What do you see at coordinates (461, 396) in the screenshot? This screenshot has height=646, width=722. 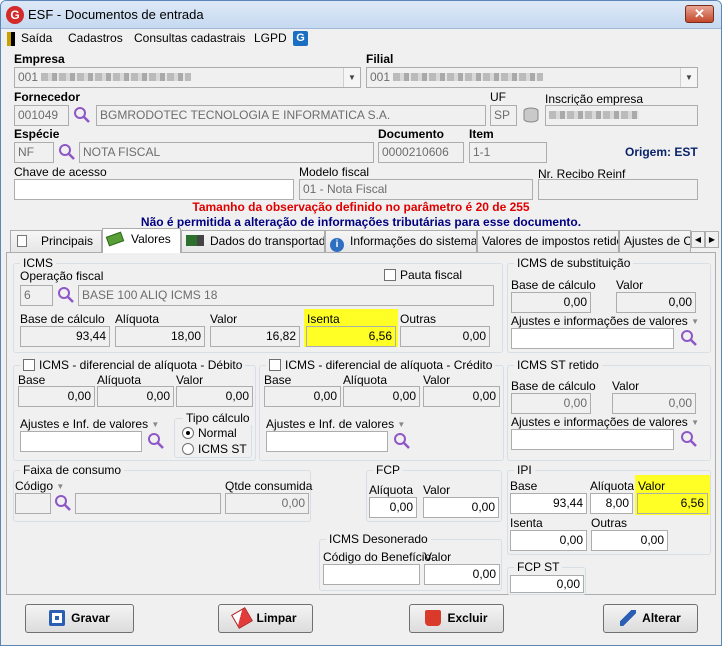 I see `difal-credito-valor-field: 0,00` at bounding box center [461, 396].